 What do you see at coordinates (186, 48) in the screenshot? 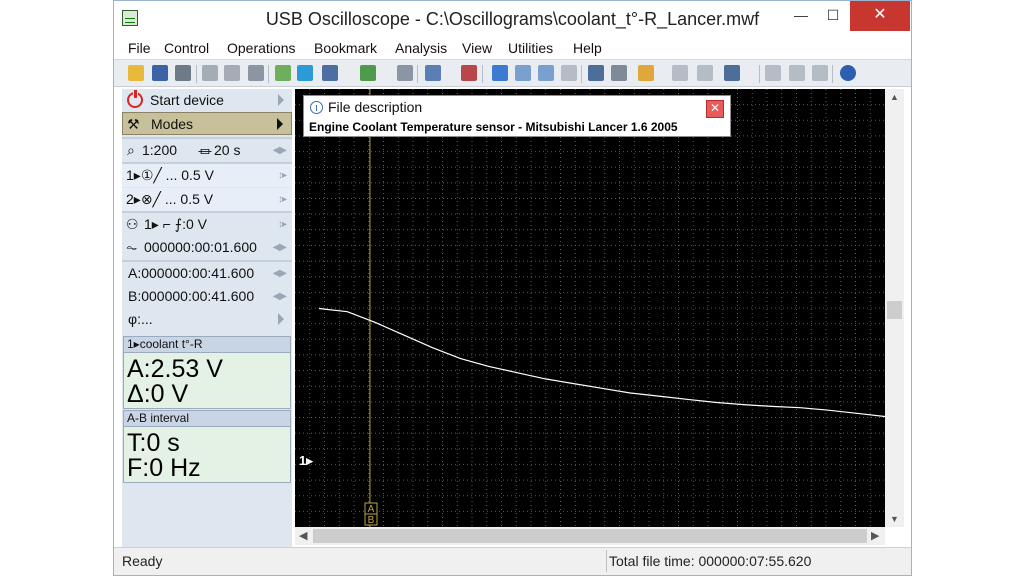
I see `menu-control: Control` at bounding box center [186, 48].